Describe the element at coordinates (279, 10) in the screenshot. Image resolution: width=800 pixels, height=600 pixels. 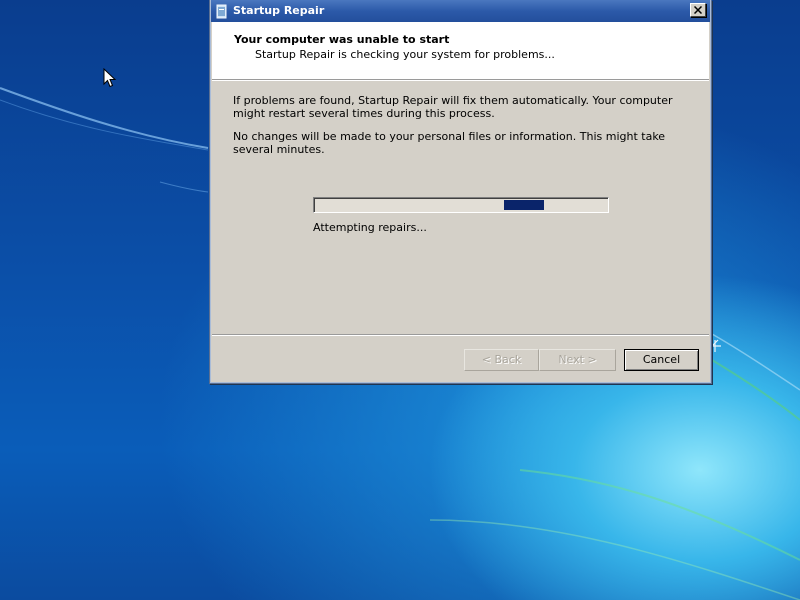
I see `window-title: Startup Repair` at that location.